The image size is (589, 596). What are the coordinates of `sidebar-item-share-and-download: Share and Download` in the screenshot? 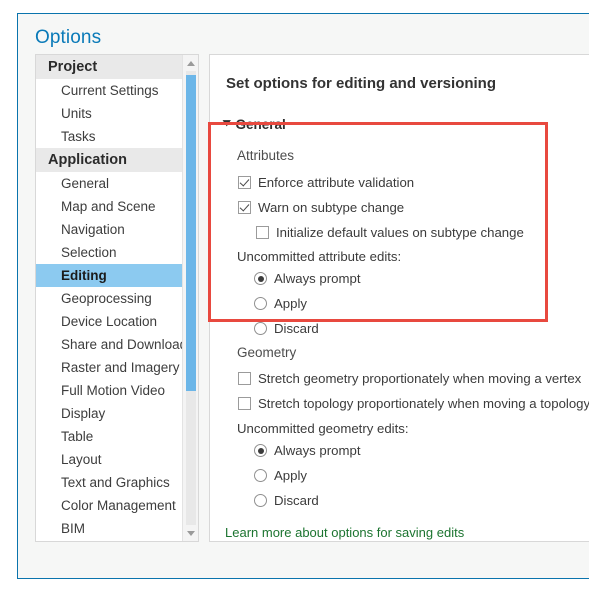 It's located at (111, 344).